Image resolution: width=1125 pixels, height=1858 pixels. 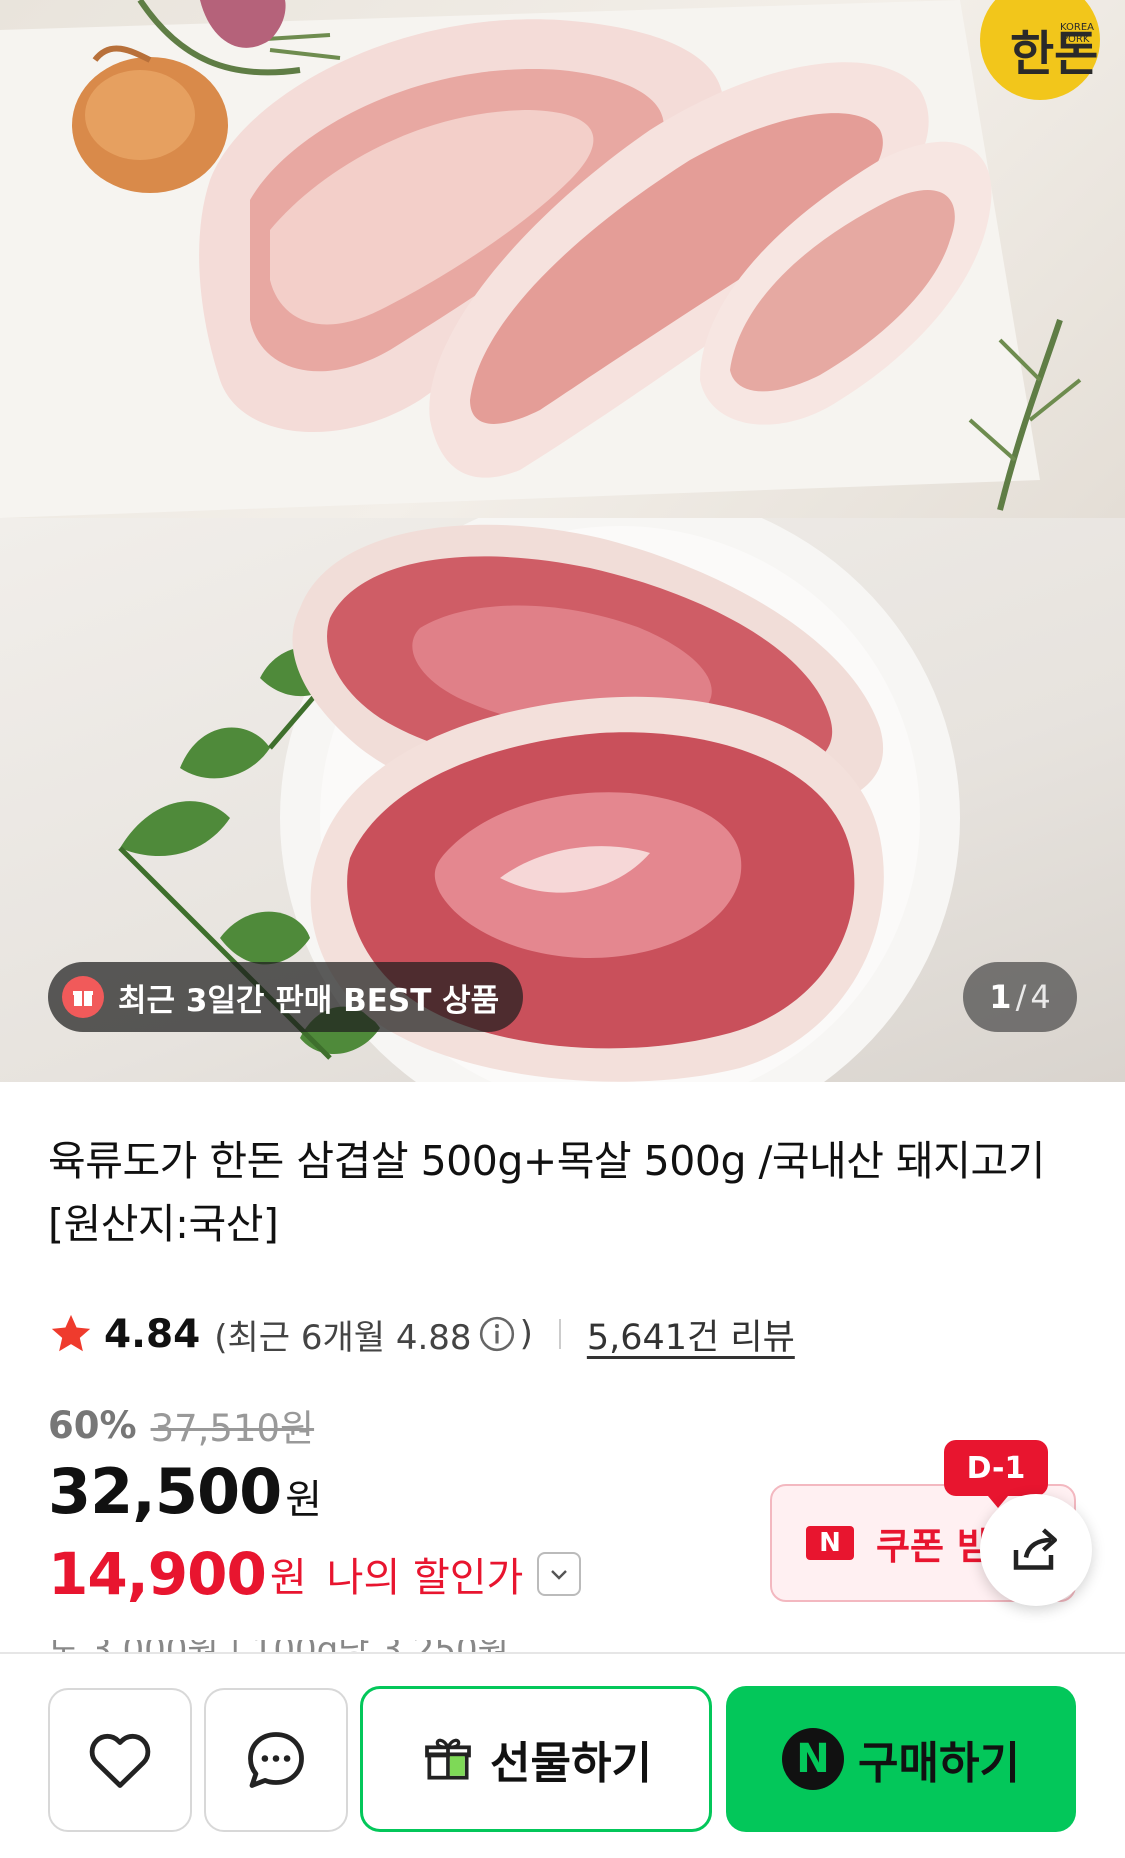 I want to click on share-button, so click(x=1036, y=1550).